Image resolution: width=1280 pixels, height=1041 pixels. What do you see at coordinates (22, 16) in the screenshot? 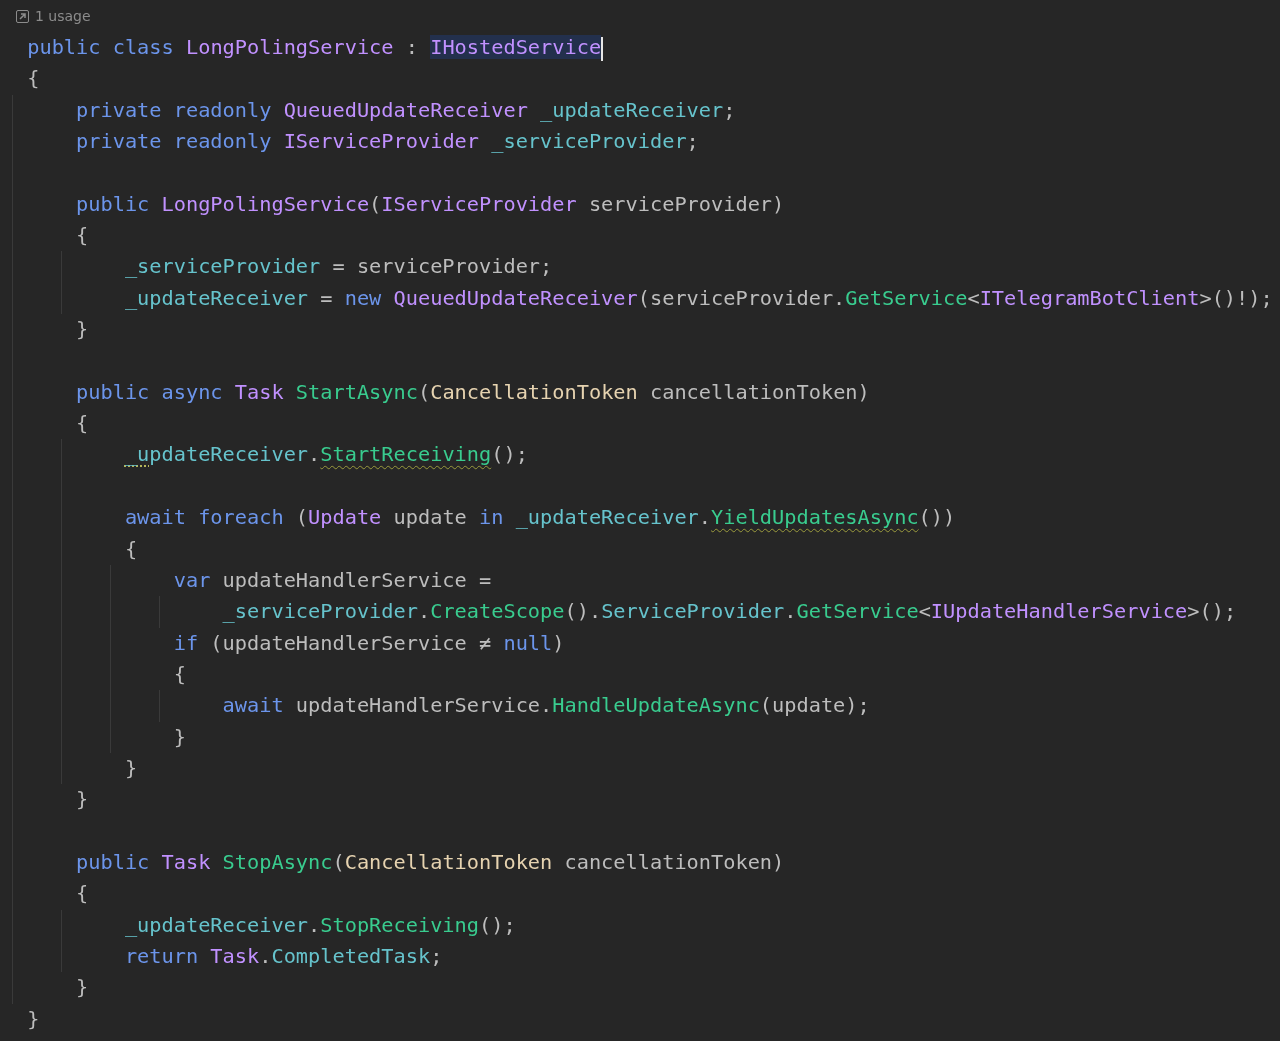
I see `jump-arrow-icon` at bounding box center [22, 16].